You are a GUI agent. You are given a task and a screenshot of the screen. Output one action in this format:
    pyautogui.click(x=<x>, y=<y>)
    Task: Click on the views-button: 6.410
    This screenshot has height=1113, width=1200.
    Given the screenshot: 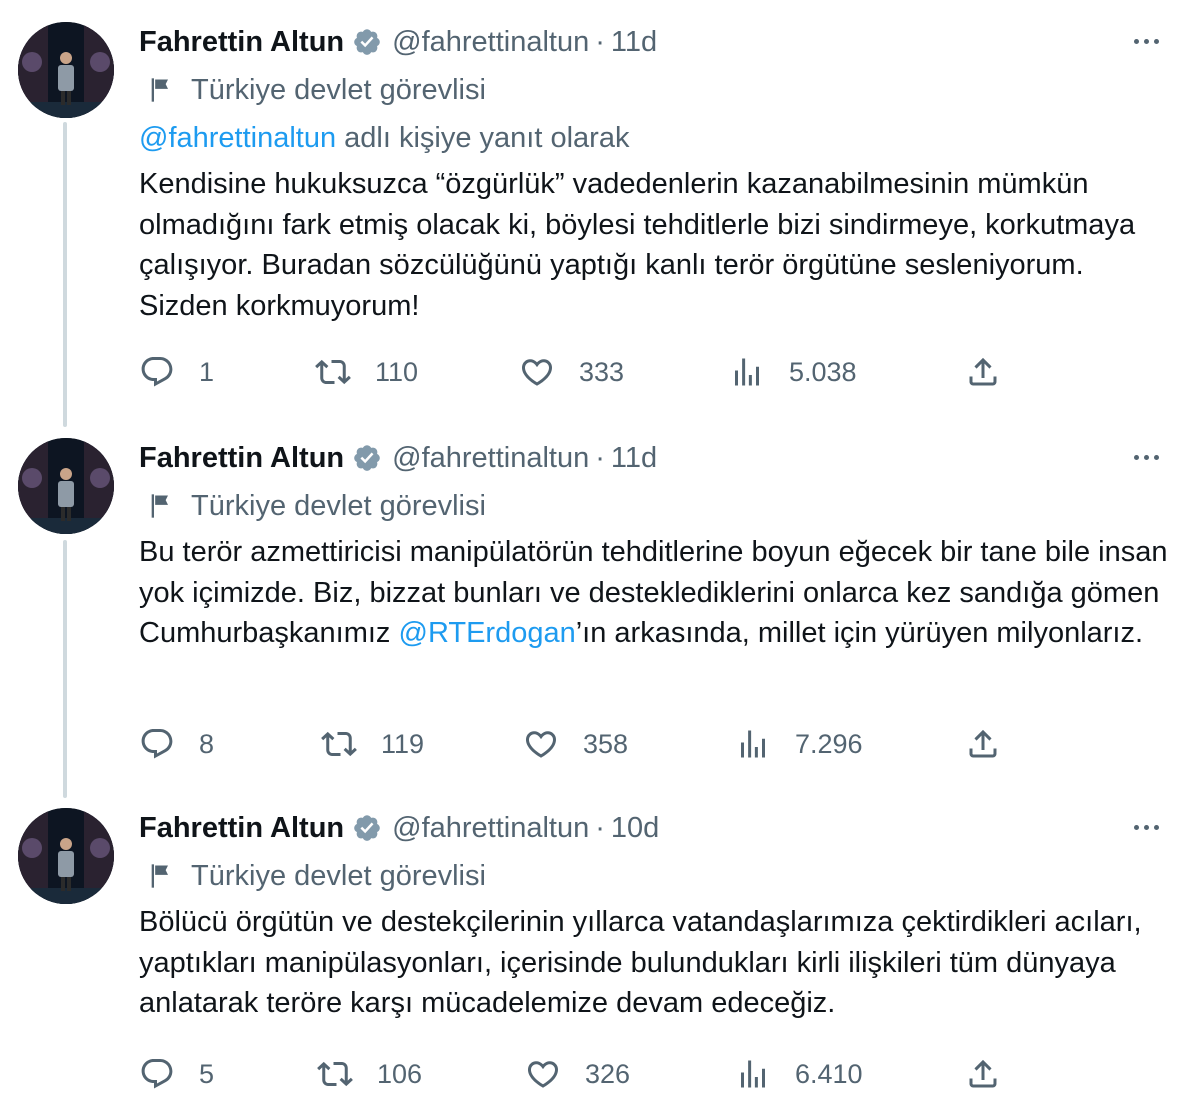 What is the action you would take?
    pyautogui.click(x=799, y=1074)
    